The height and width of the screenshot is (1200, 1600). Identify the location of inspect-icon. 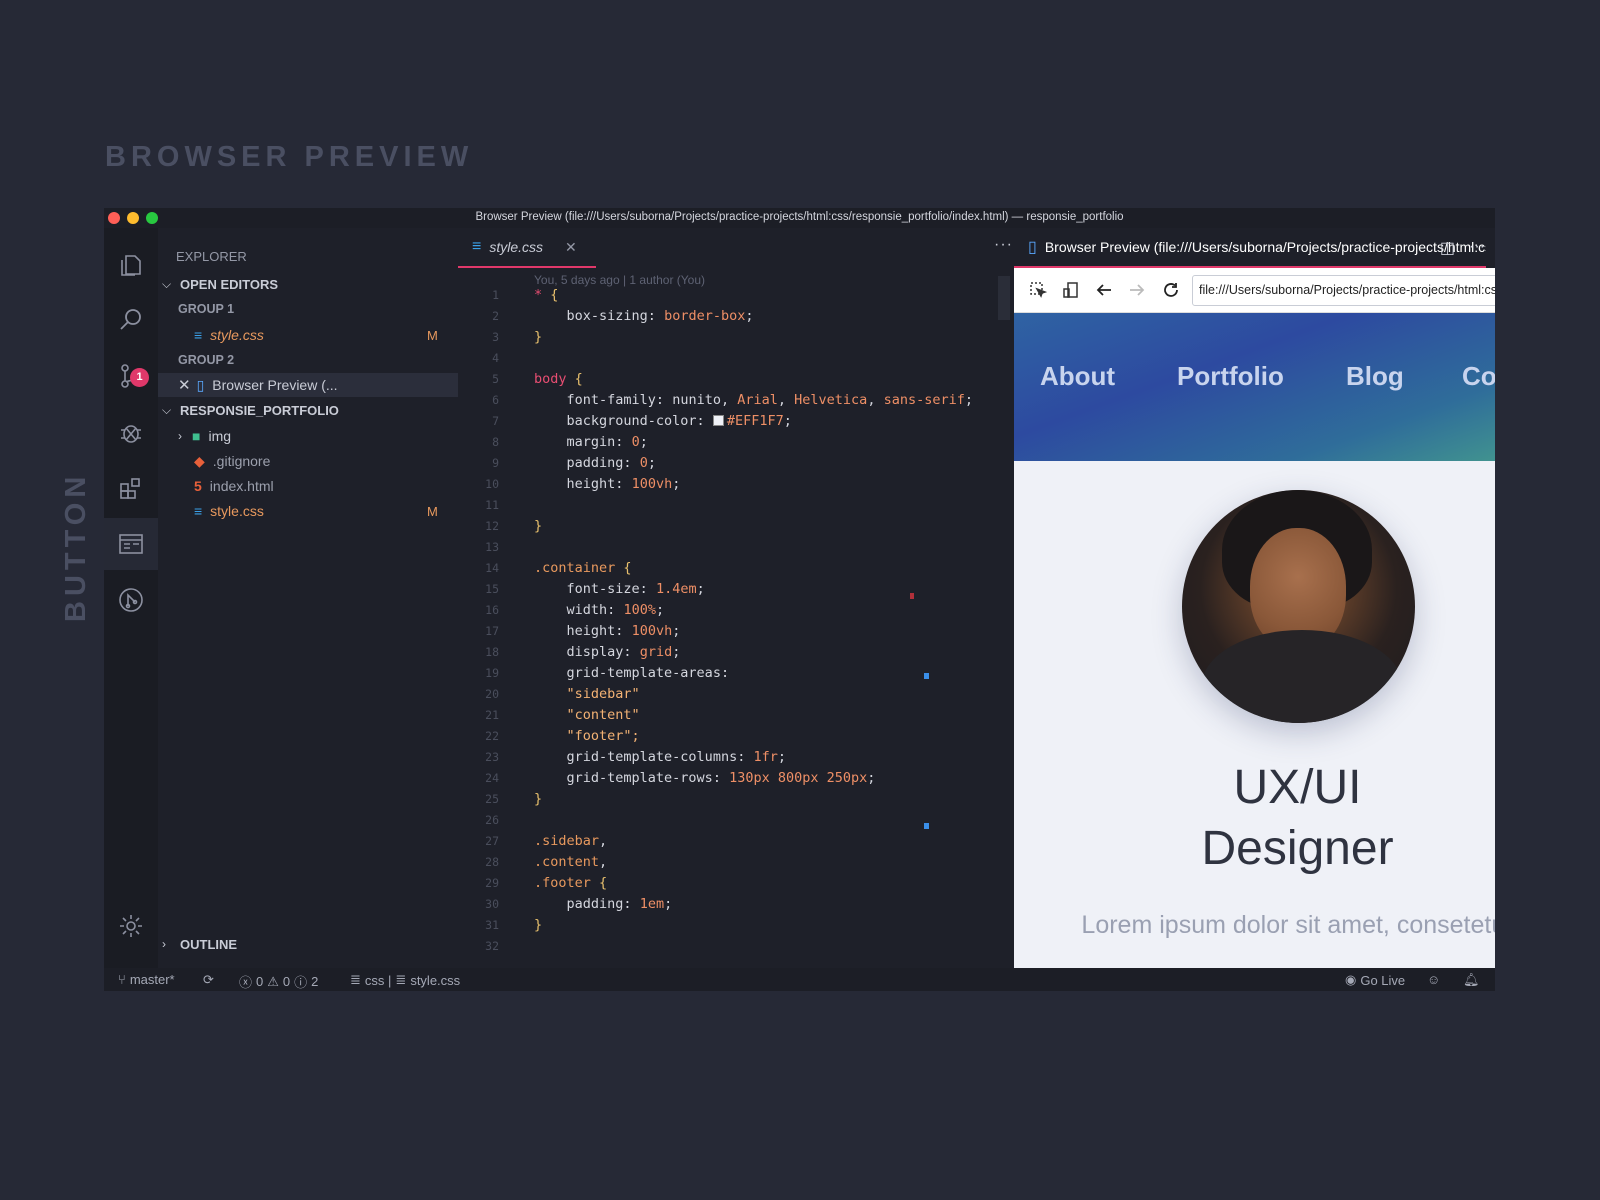
(1038, 290).